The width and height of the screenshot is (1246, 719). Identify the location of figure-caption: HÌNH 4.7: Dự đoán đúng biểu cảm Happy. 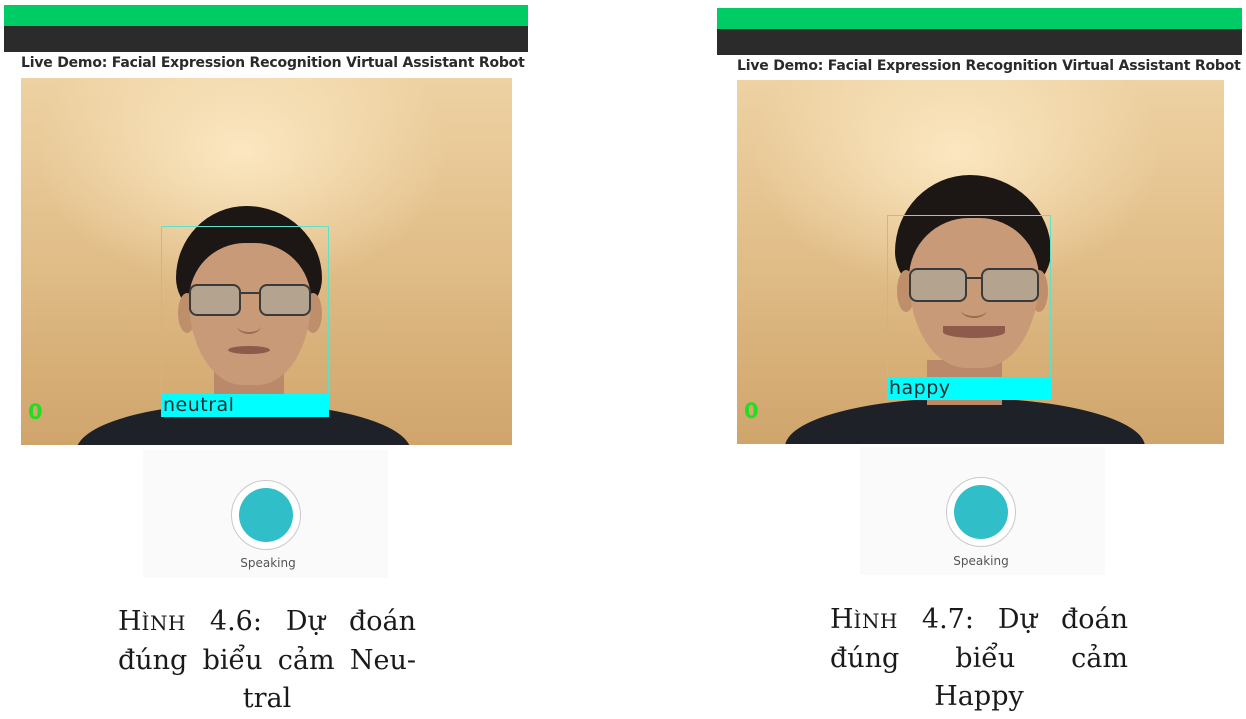
(979, 658).